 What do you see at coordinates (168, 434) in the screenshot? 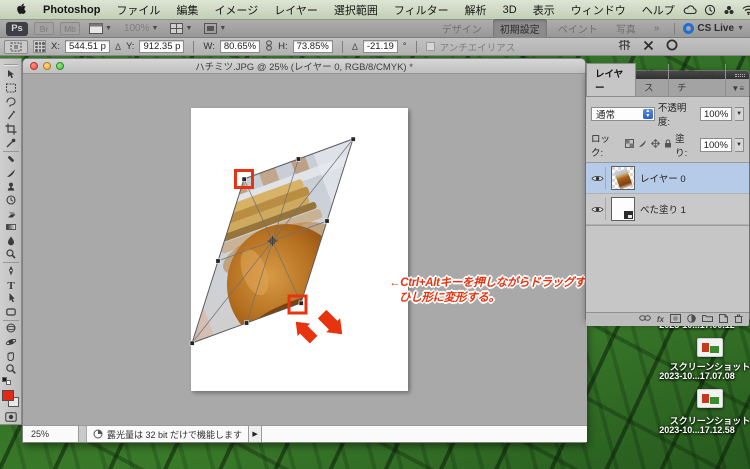
I see `status-message: 露光量は 32 bit だけで機能します` at bounding box center [168, 434].